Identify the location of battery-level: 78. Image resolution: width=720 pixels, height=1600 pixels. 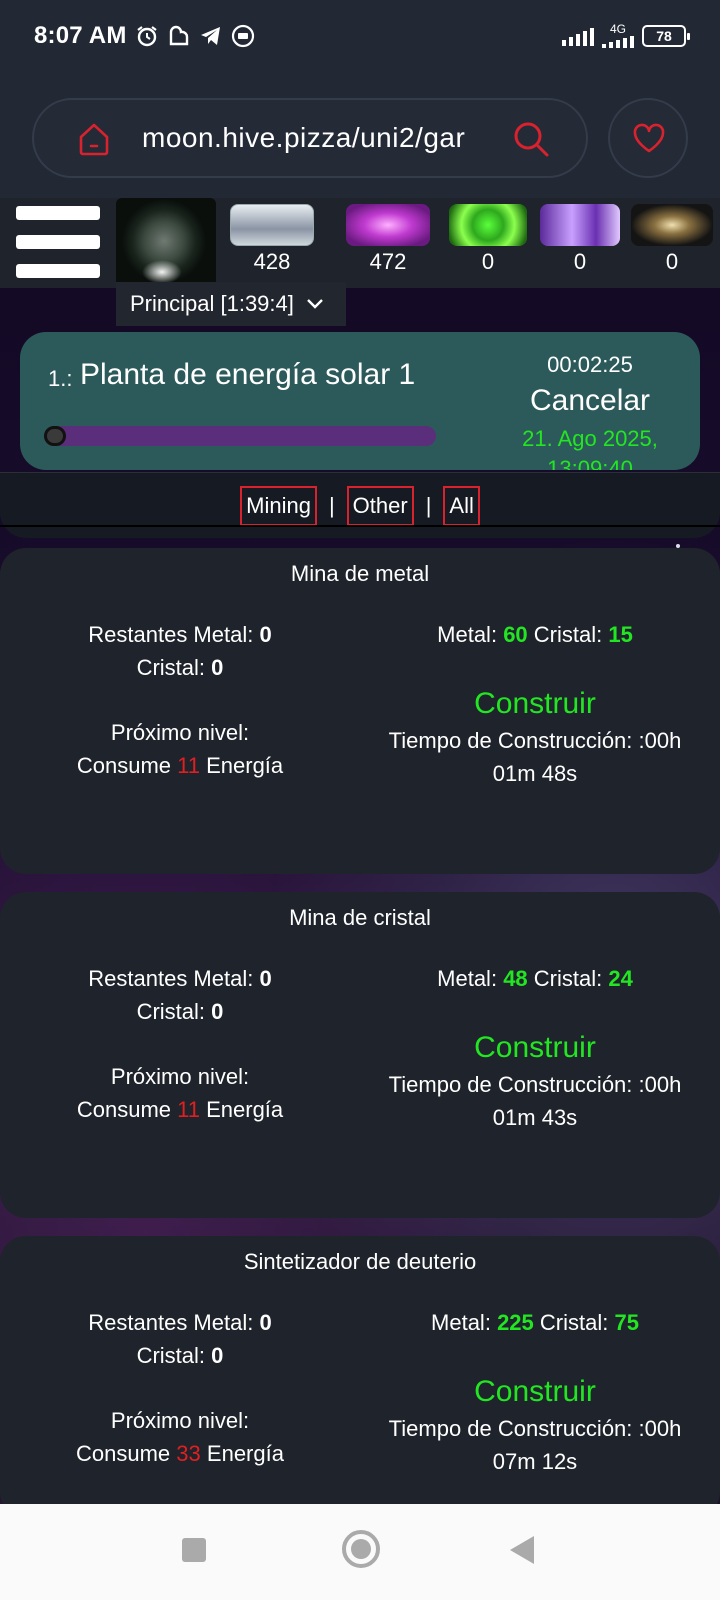
(664, 36).